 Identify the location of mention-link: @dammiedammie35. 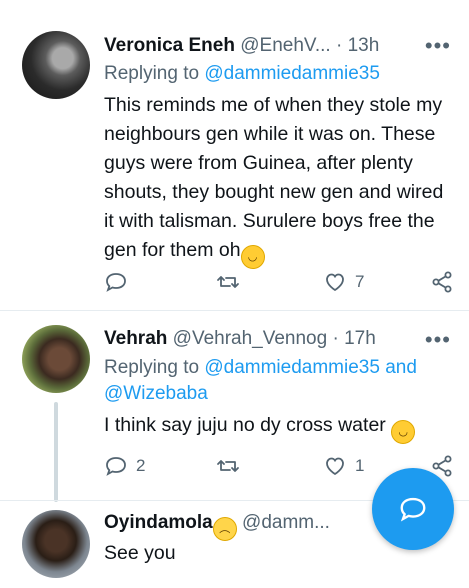
(292, 73).